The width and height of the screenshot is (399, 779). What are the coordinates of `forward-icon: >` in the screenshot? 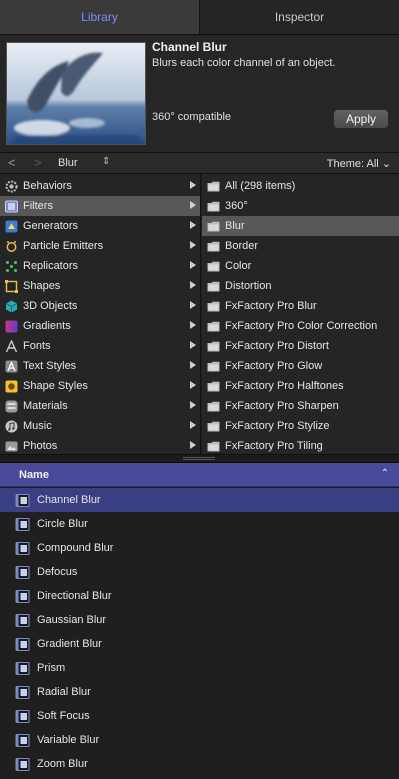 It's located at (38, 162).